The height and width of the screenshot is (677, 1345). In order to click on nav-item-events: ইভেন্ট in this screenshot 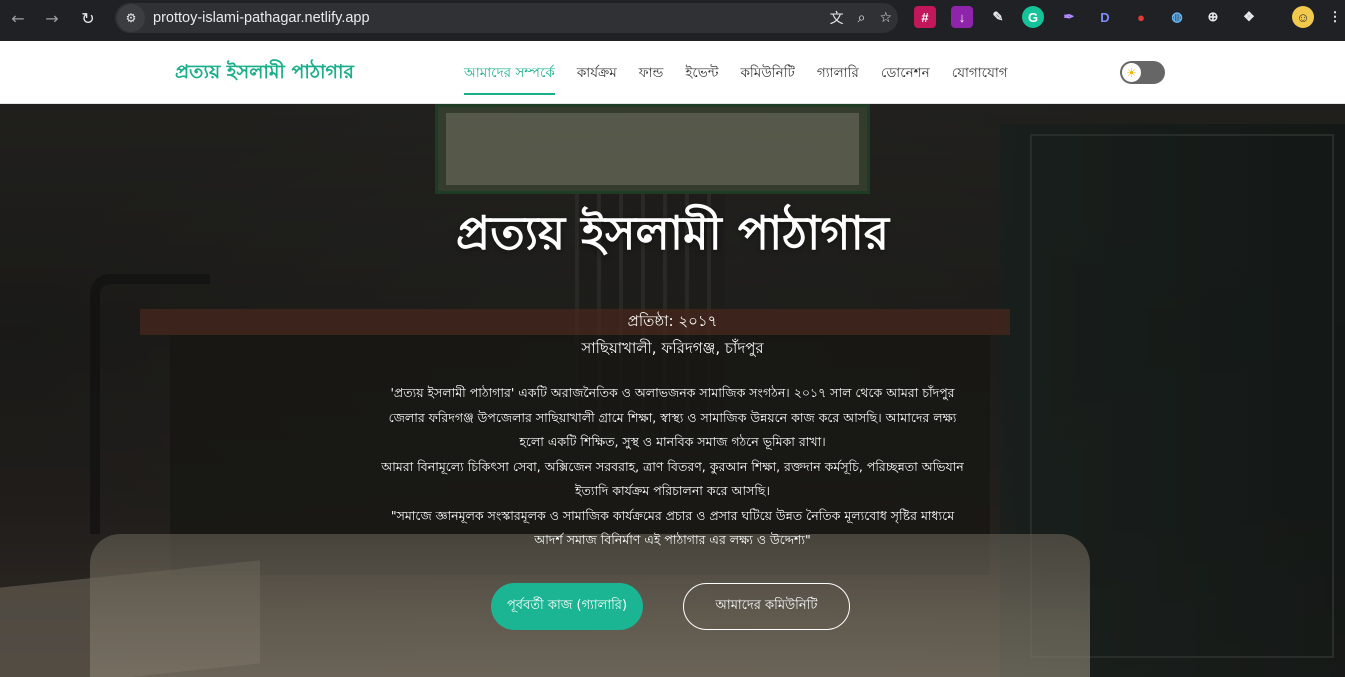, I will do `click(701, 78)`.